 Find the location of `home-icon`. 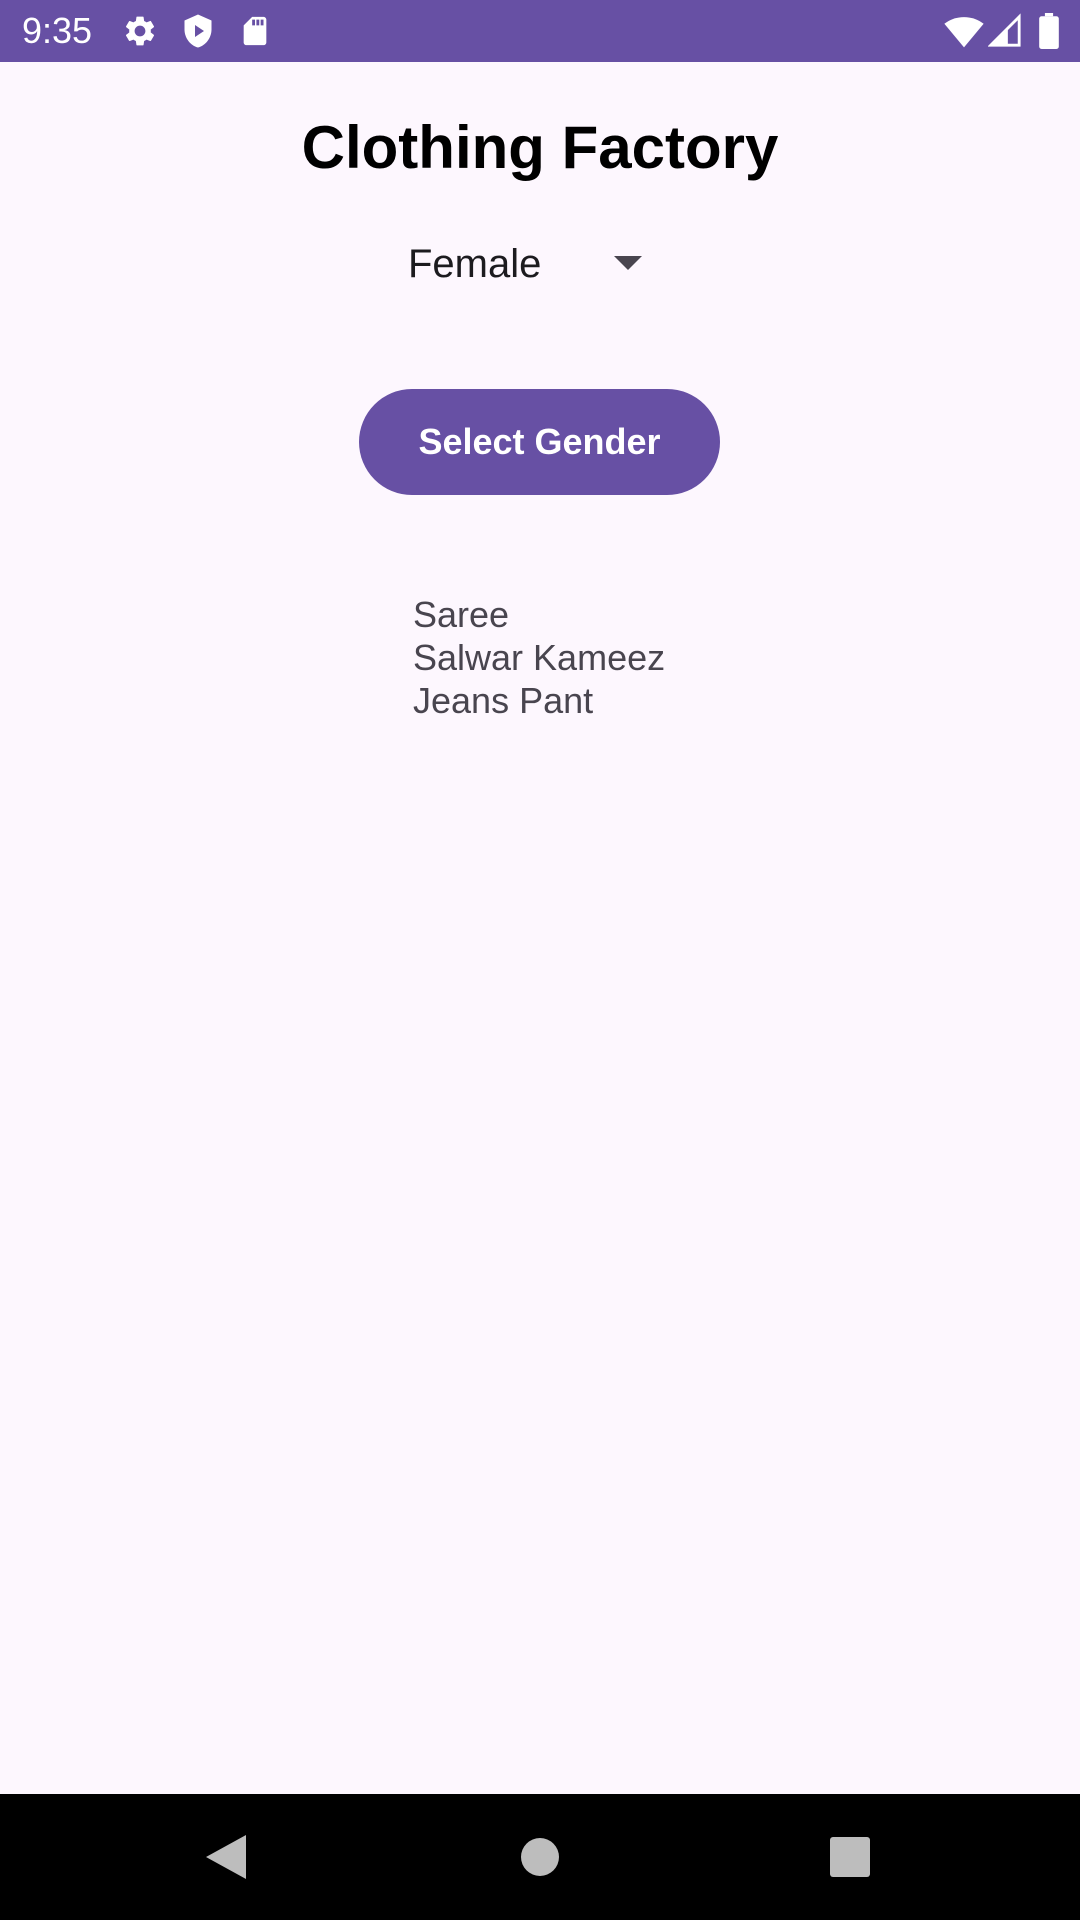

home-icon is located at coordinates (540, 1857).